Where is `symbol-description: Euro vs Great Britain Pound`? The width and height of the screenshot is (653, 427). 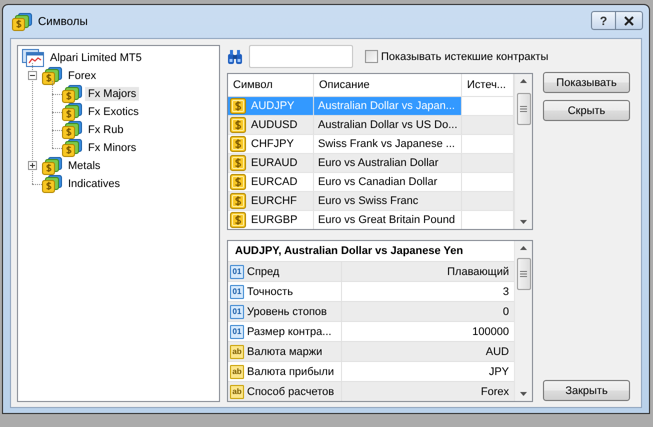
symbol-description: Euro vs Great Britain Pound is located at coordinates (386, 220).